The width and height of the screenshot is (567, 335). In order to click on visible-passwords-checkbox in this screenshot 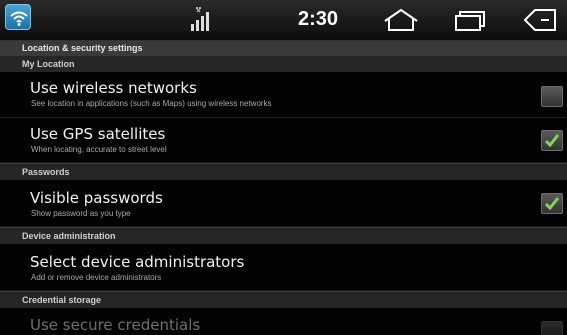, I will do `click(552, 203)`.